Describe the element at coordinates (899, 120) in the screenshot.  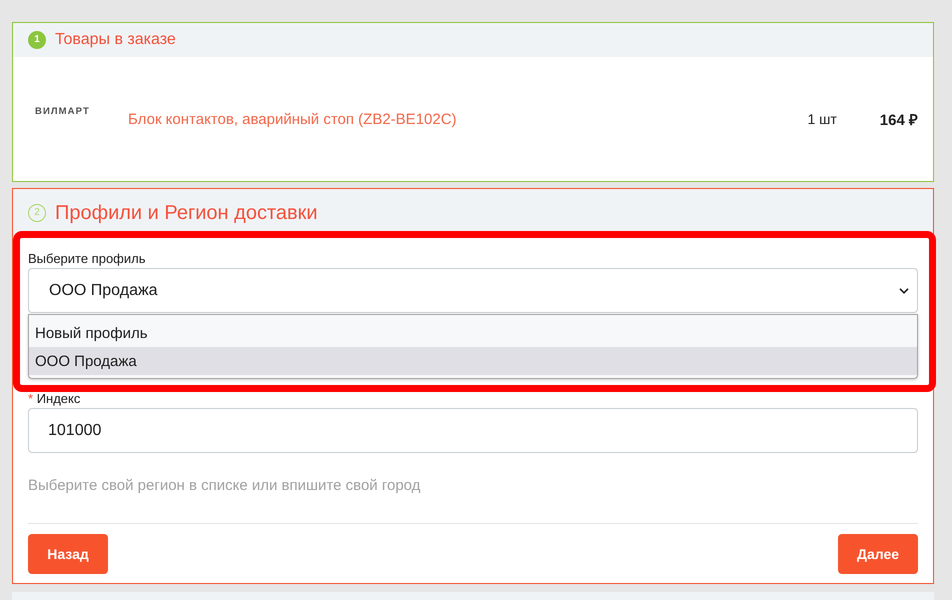
I see `price-text: 164 ₽` at that location.